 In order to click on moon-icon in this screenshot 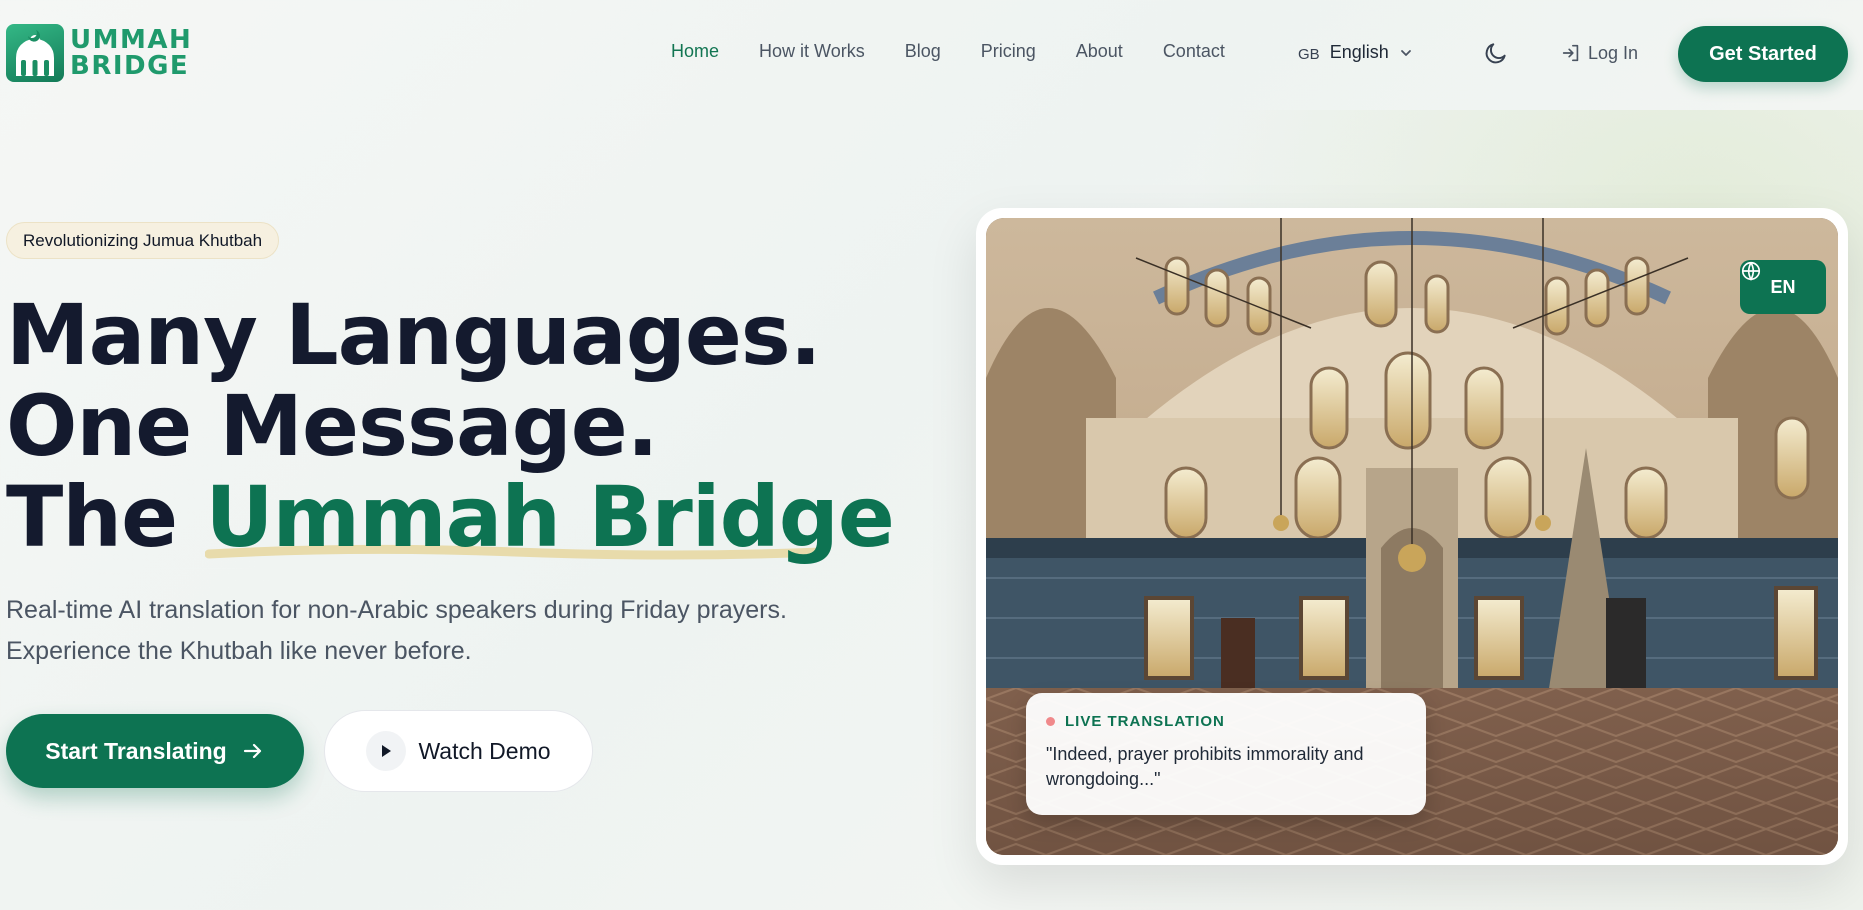, I will do `click(1495, 53)`.